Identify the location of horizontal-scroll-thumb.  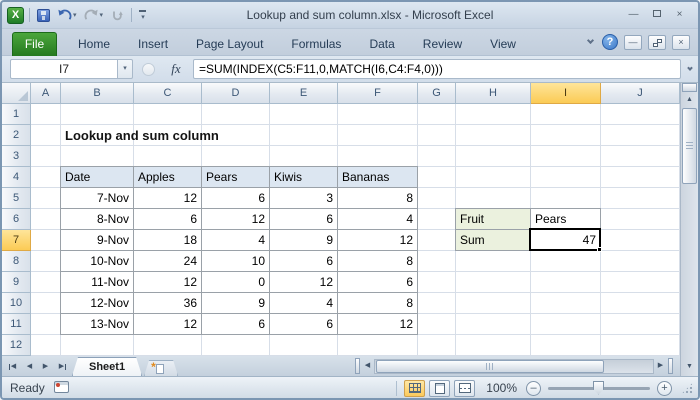
(490, 366).